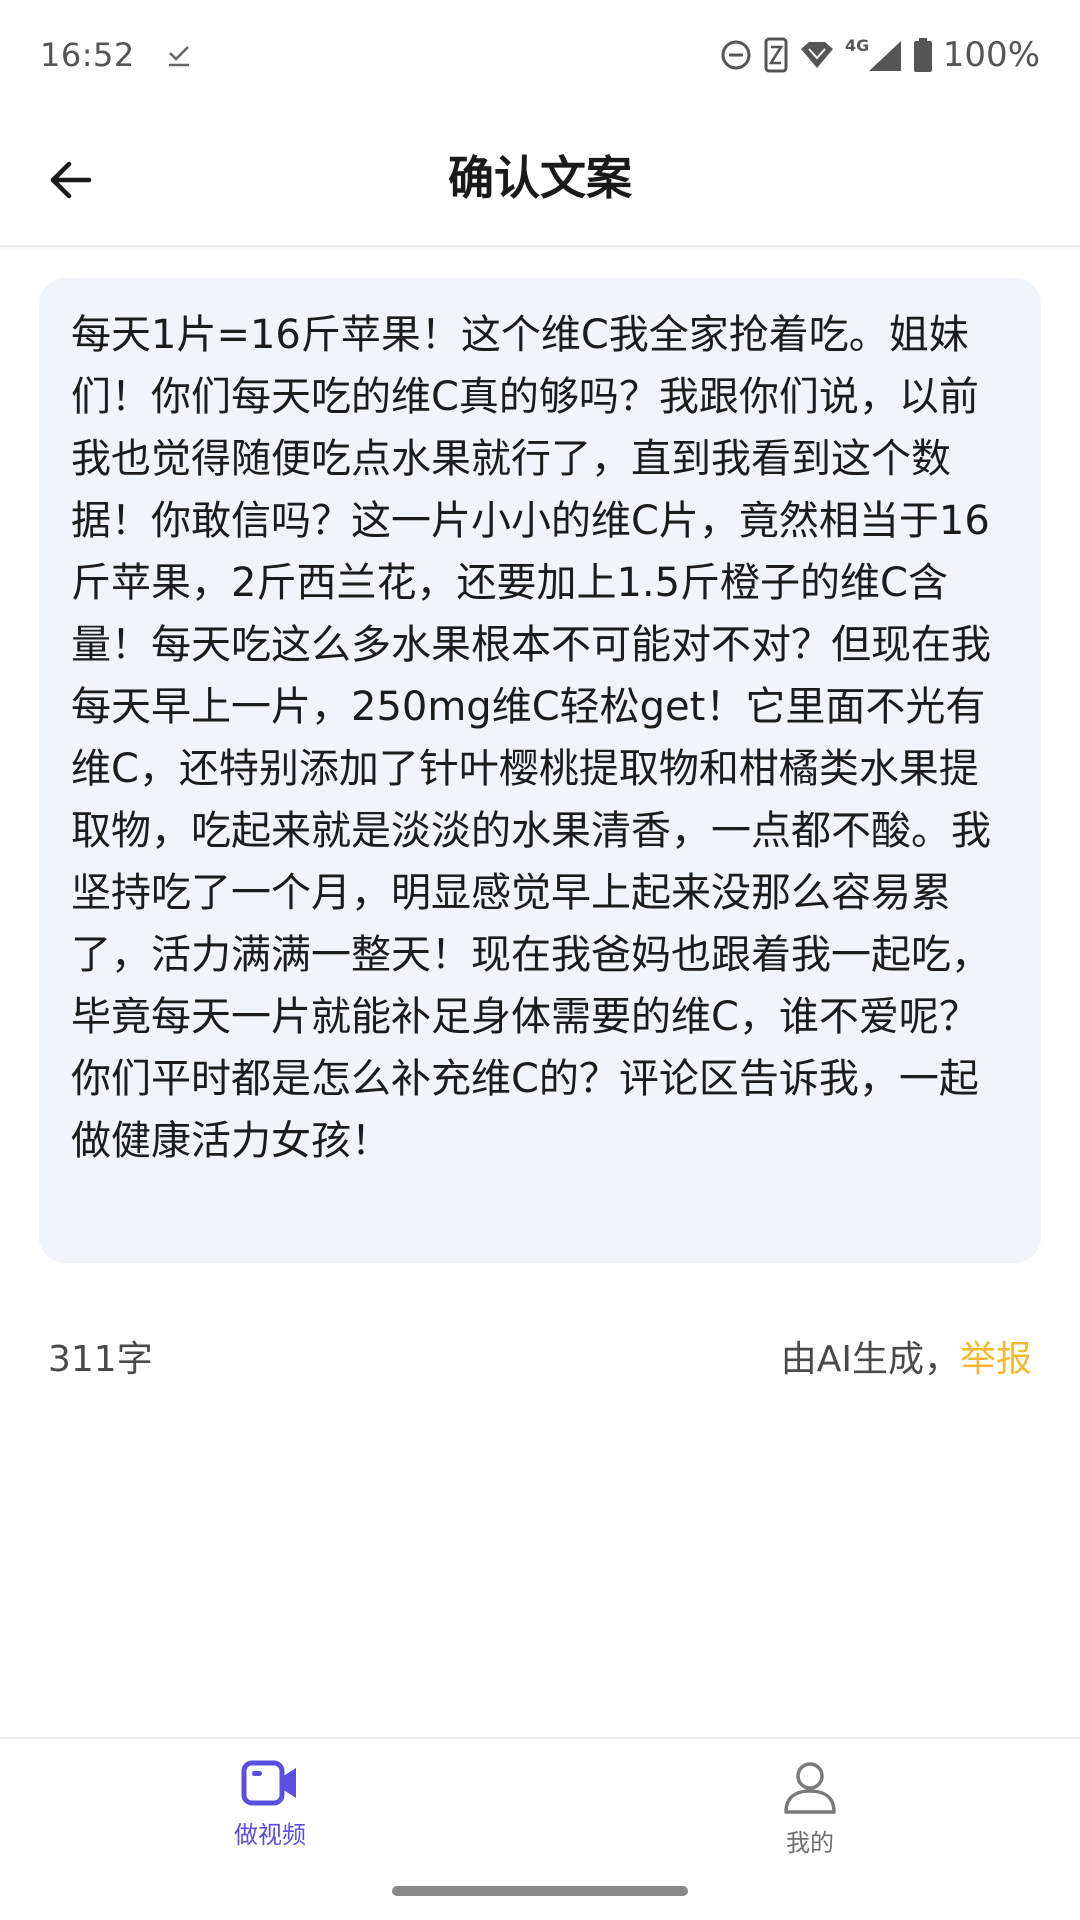  What do you see at coordinates (540, 1891) in the screenshot?
I see `home-indicator` at bounding box center [540, 1891].